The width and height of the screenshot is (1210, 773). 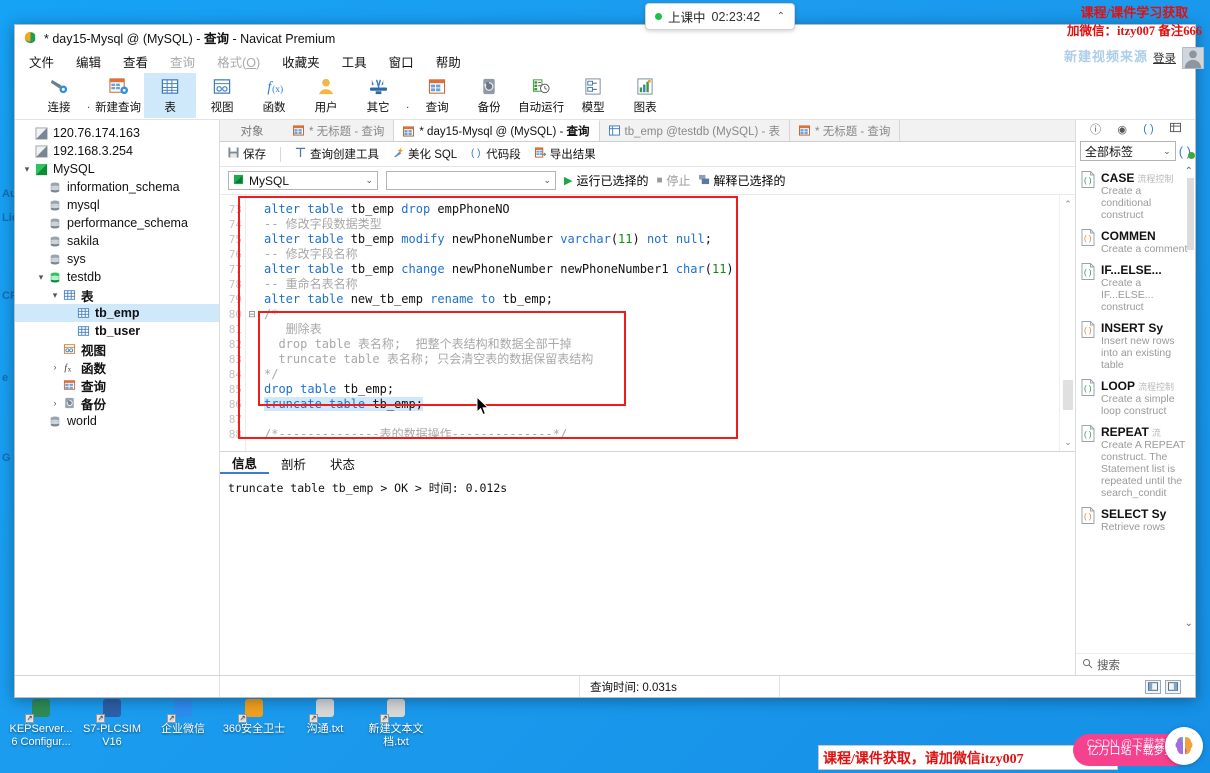 I want to click on toolbar-备份: 备份, so click(x=489, y=95).